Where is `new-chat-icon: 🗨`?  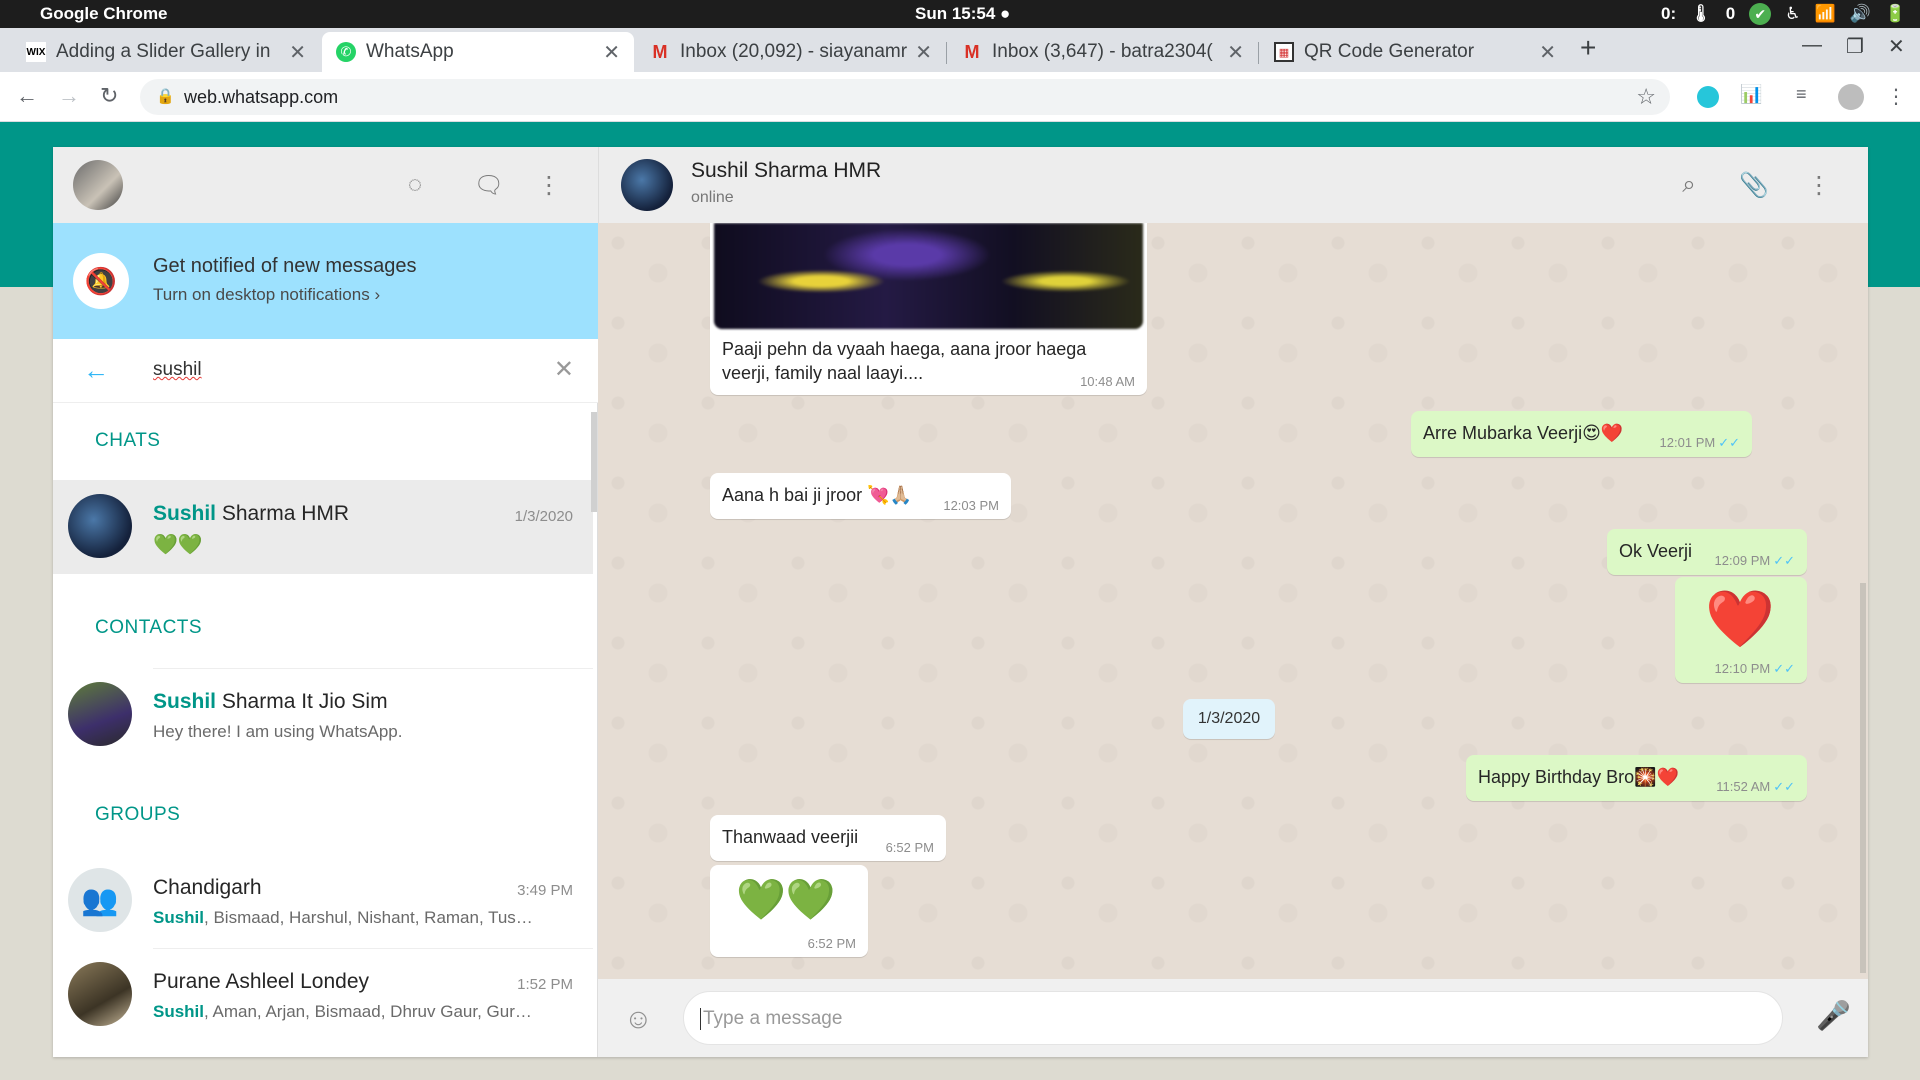 new-chat-icon: 🗨 is located at coordinates (489, 185).